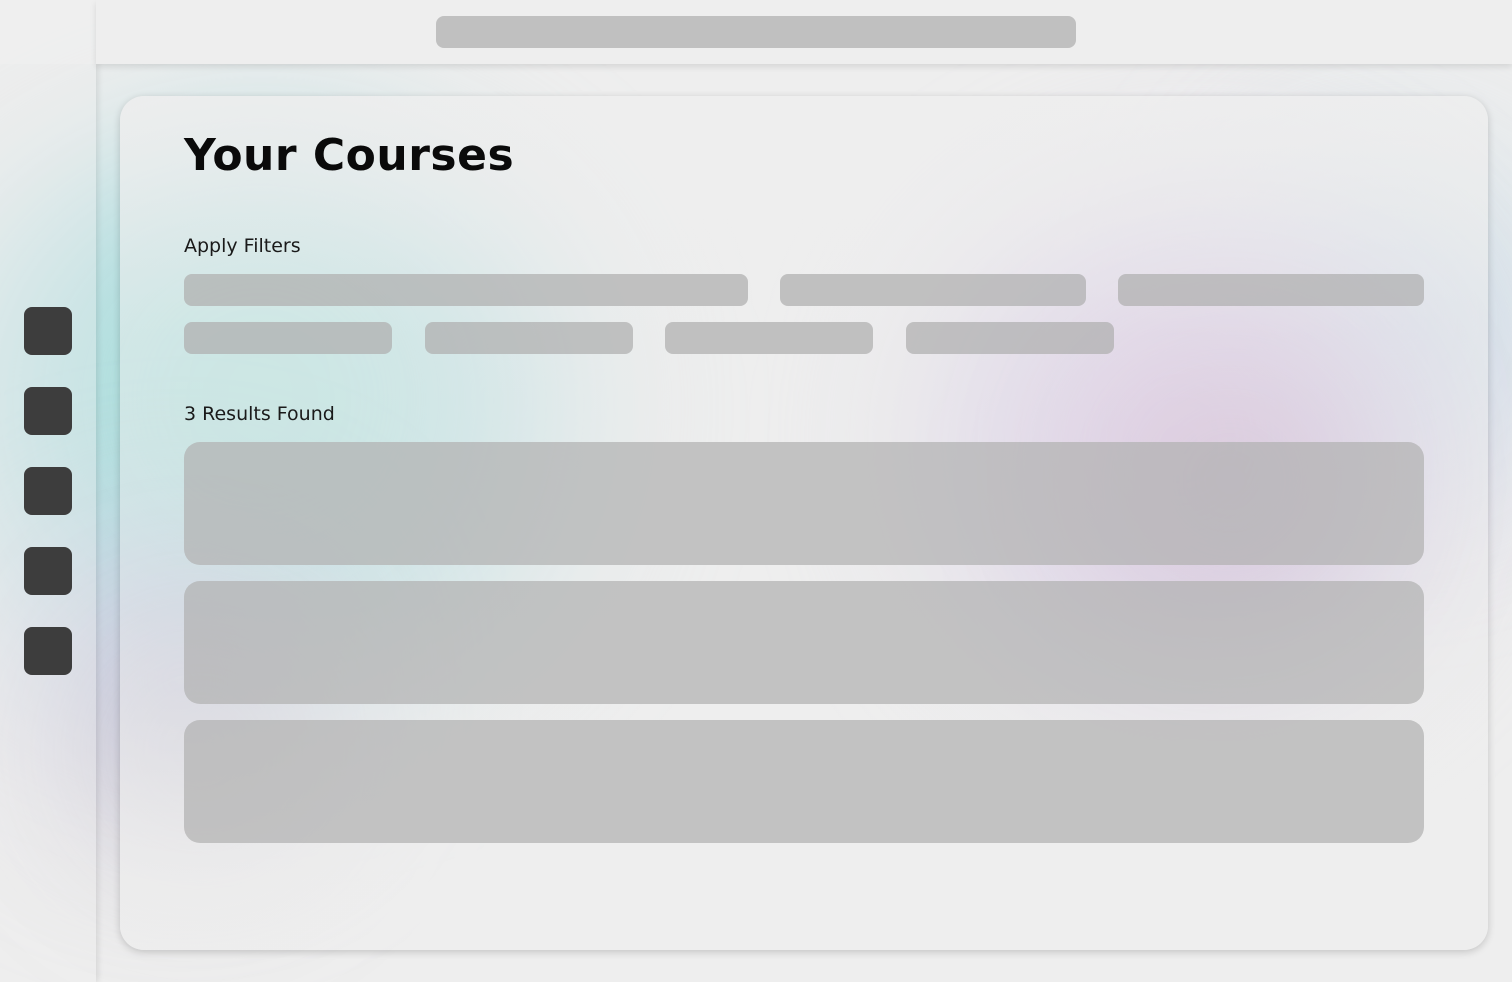 Image resolution: width=1512 pixels, height=982 pixels. I want to click on sidebar, so click(48, 491).